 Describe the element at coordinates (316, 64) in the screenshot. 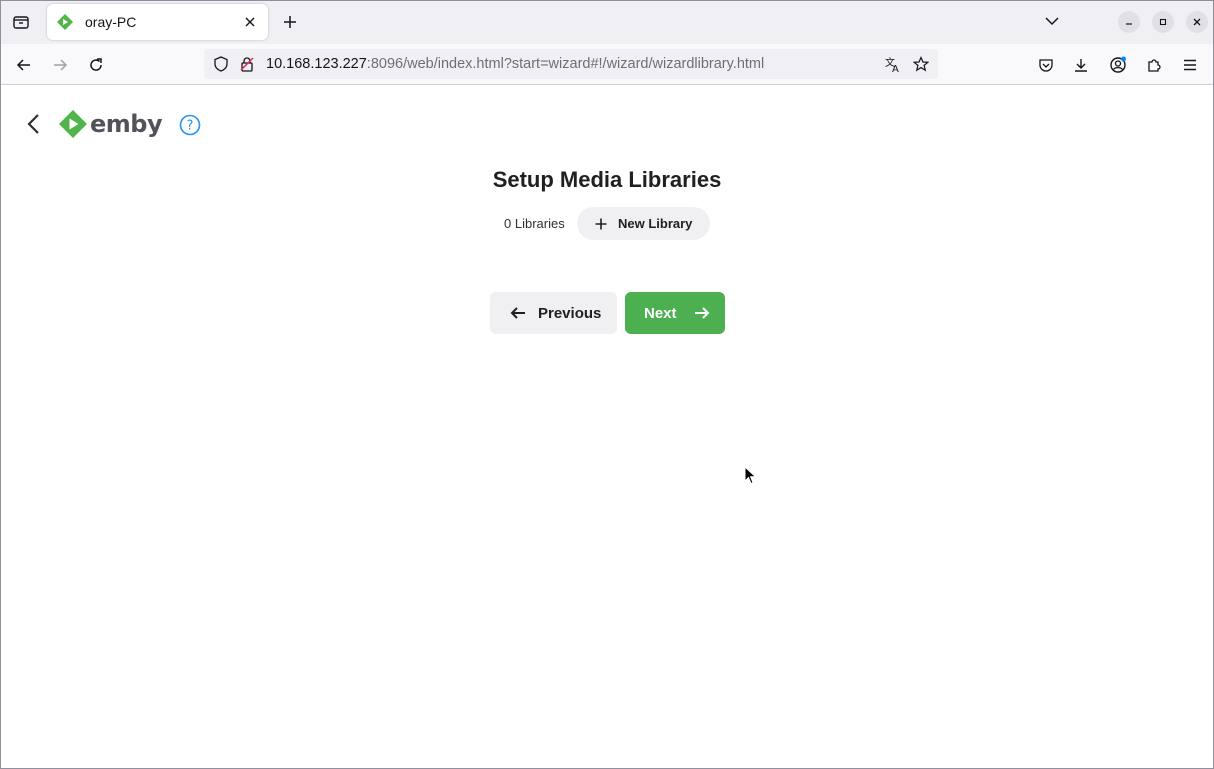

I see `url-host: 10.168.123.227` at that location.